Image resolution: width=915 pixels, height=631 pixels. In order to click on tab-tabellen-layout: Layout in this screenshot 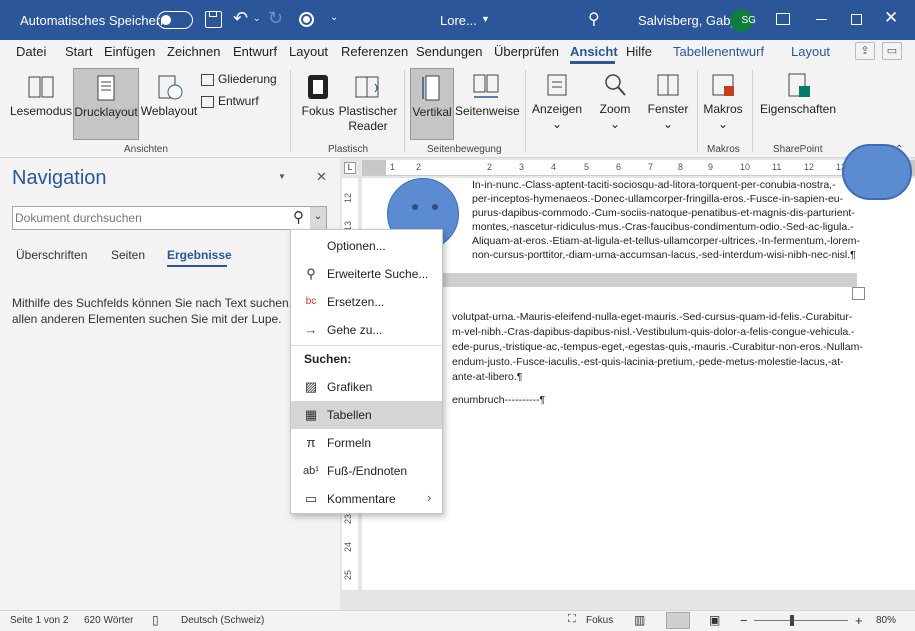, I will do `click(810, 51)`.